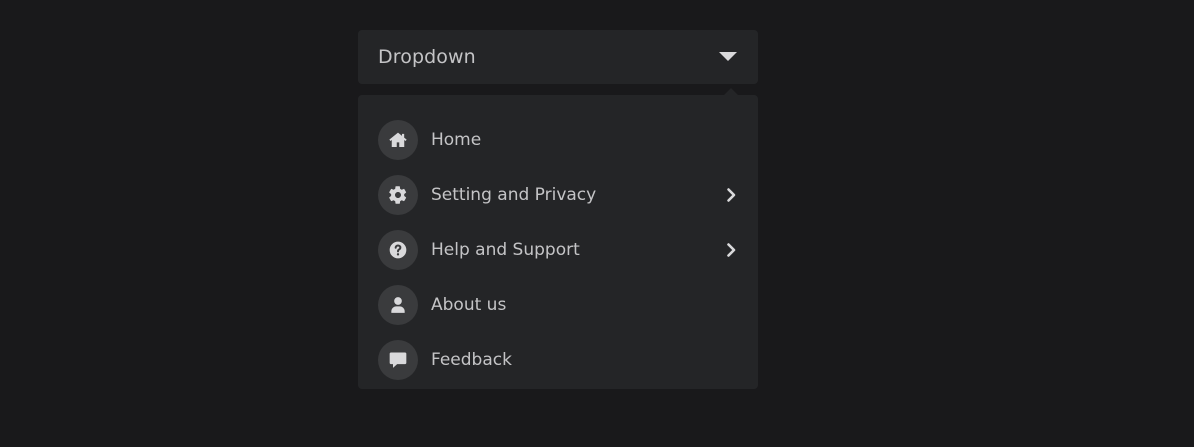  I want to click on question-icon, so click(398, 249).